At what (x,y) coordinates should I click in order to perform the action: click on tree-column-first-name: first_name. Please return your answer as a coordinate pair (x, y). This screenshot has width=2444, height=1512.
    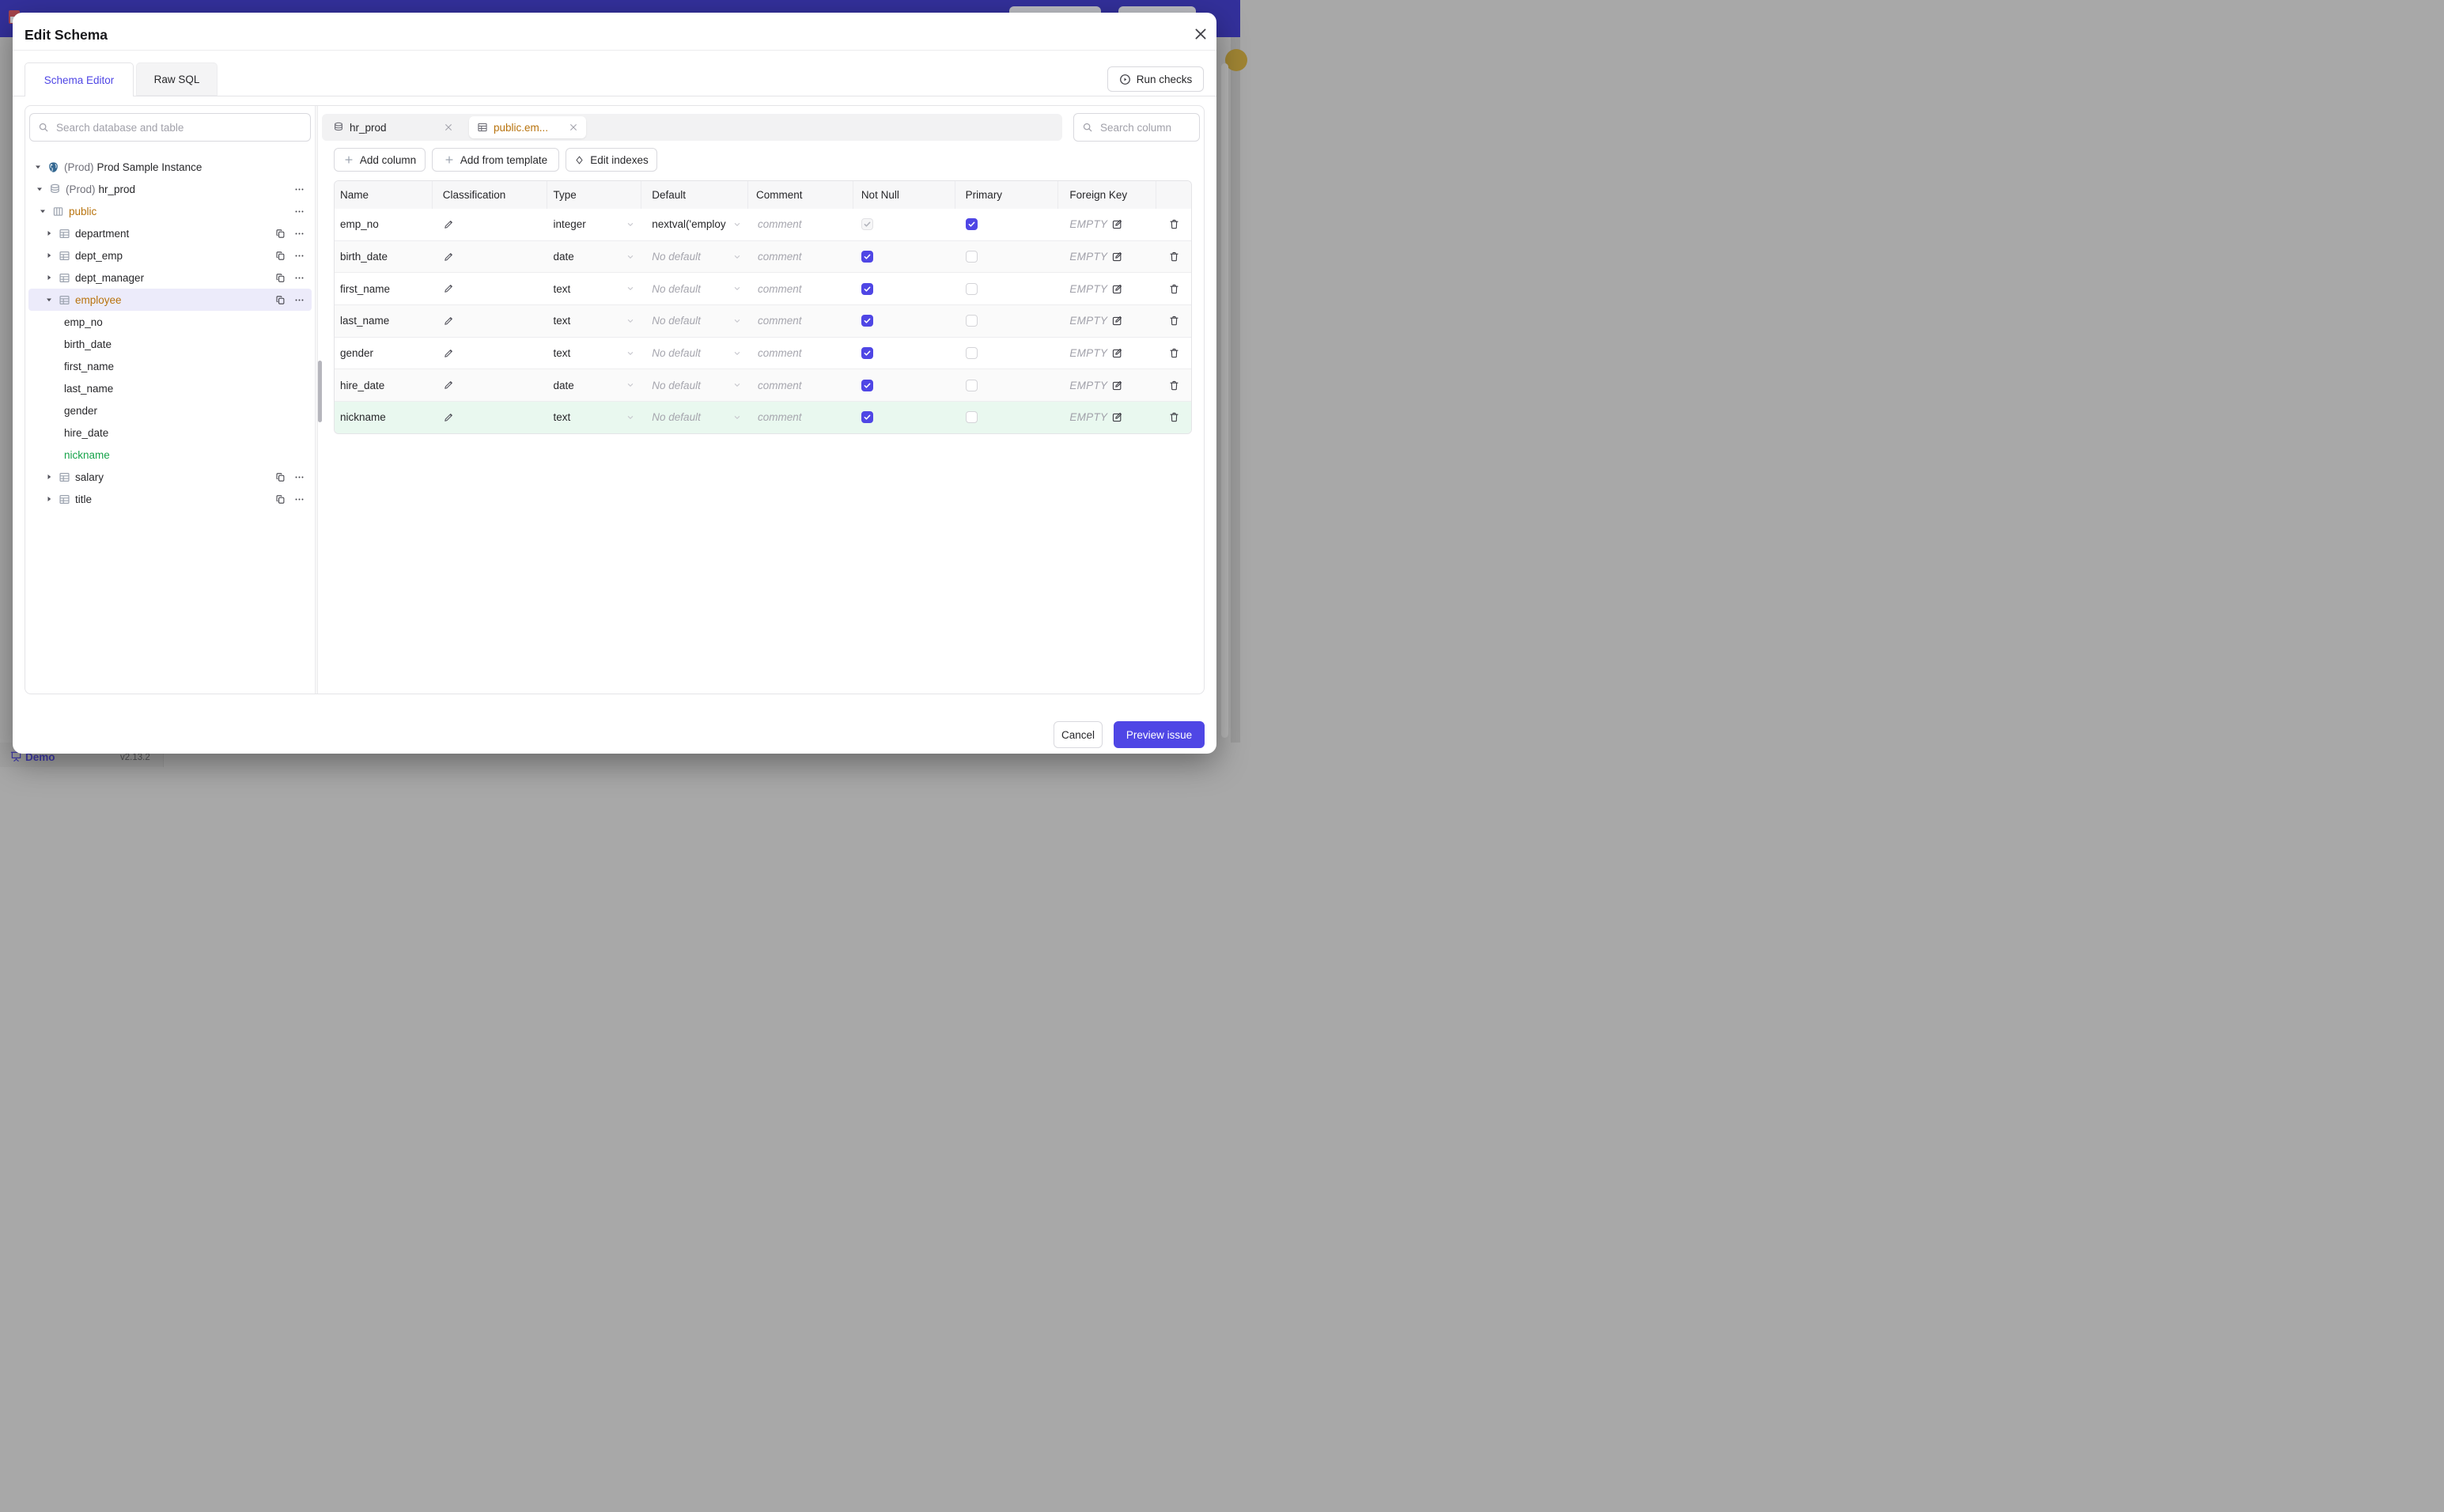
    Looking at the image, I should click on (170, 366).